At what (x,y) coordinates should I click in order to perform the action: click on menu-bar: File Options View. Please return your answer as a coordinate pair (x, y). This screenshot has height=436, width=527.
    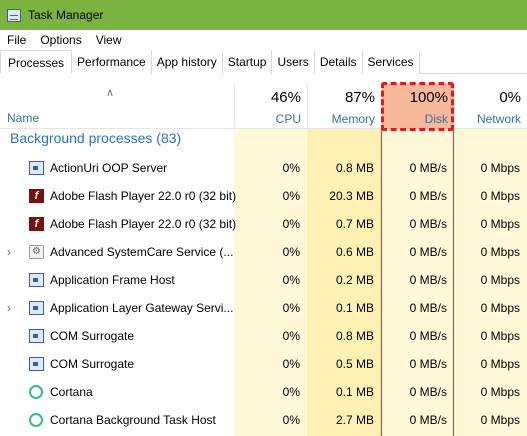
    Looking at the image, I should click on (263, 40).